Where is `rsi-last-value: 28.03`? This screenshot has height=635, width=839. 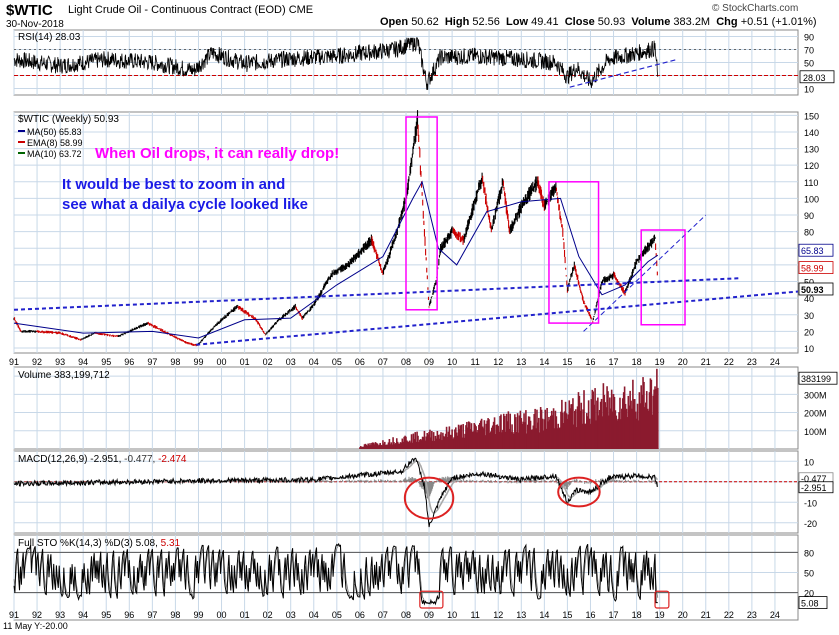 rsi-last-value: 28.03 is located at coordinates (814, 78).